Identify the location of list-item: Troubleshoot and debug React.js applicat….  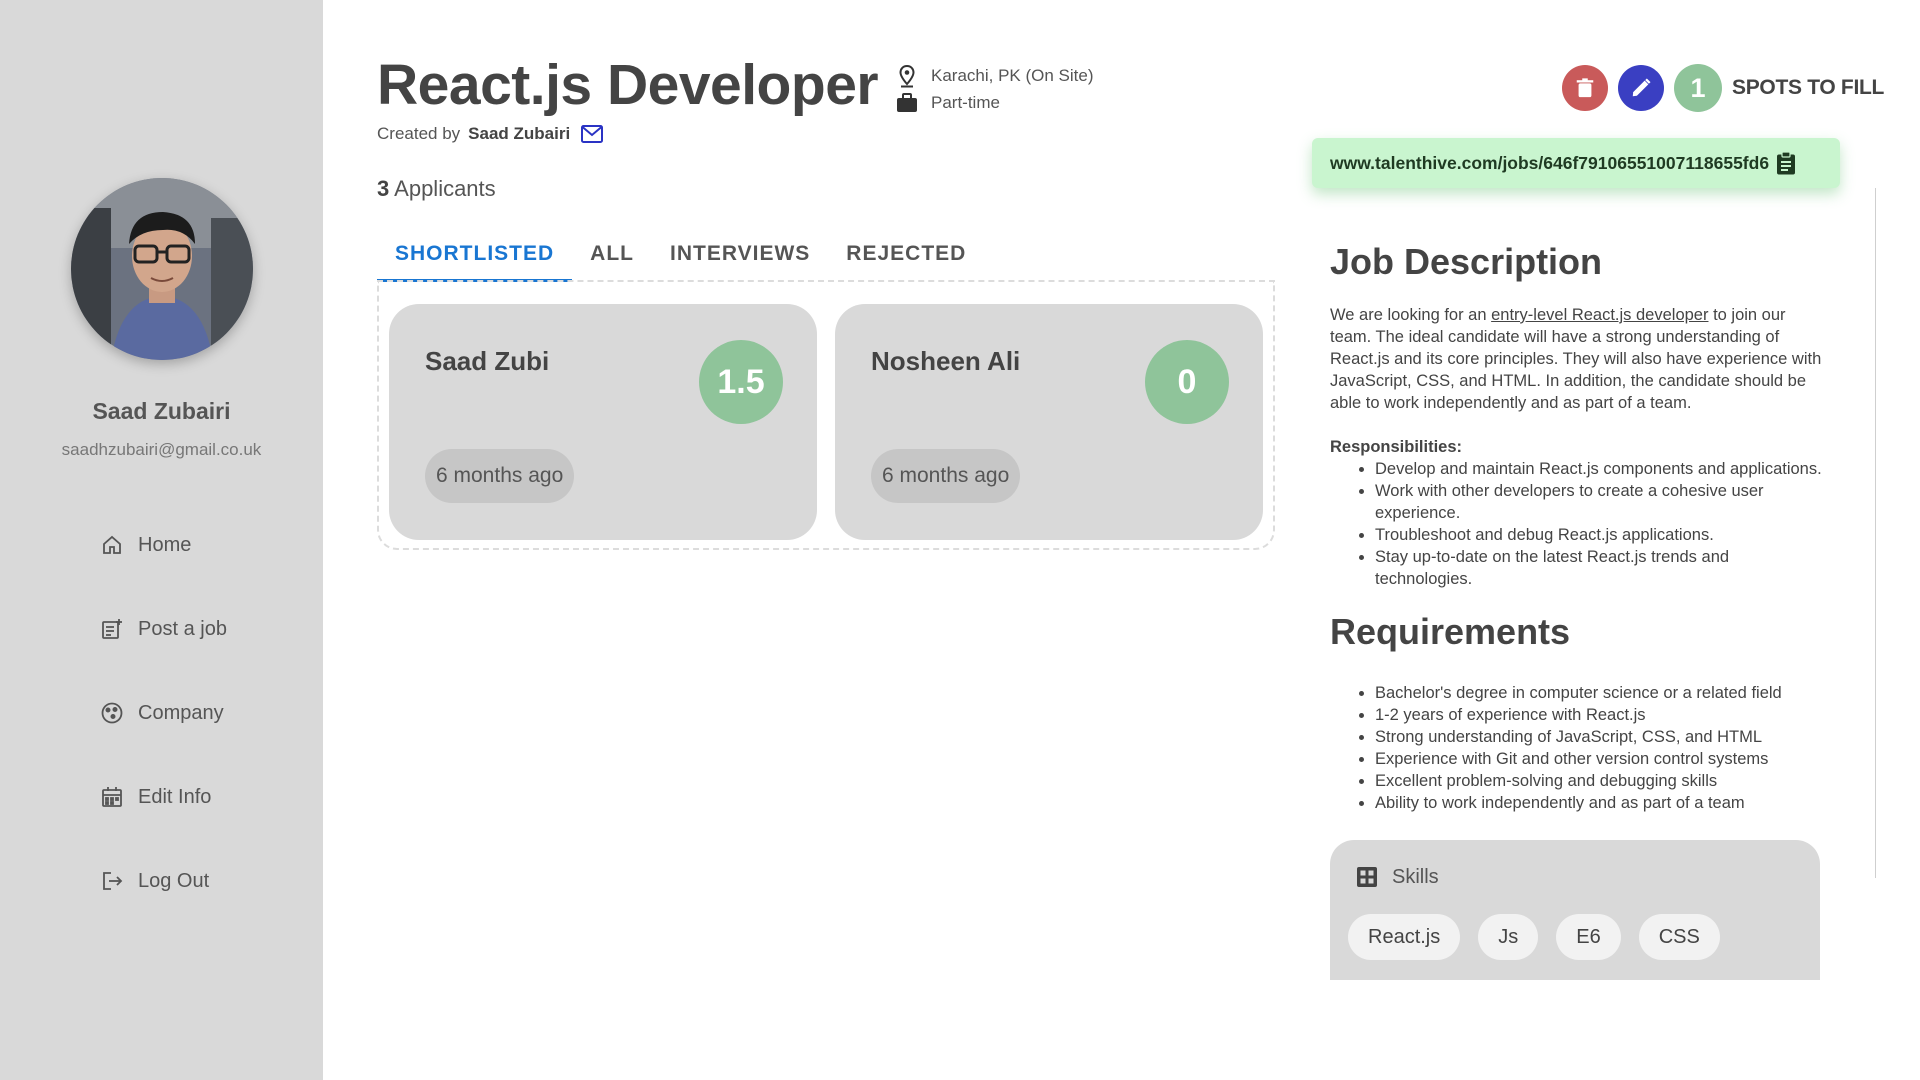
(1602, 535).